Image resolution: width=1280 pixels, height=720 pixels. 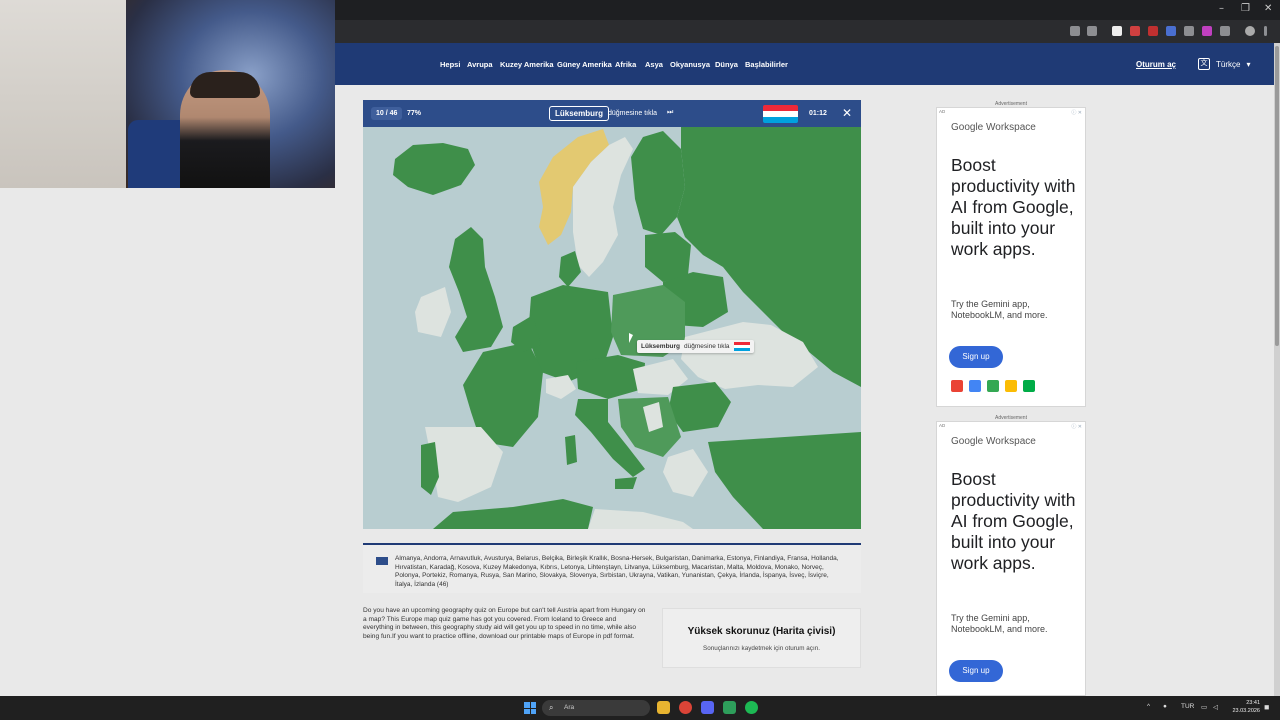 I want to click on skip-icon: ⏭, so click(x=670, y=113).